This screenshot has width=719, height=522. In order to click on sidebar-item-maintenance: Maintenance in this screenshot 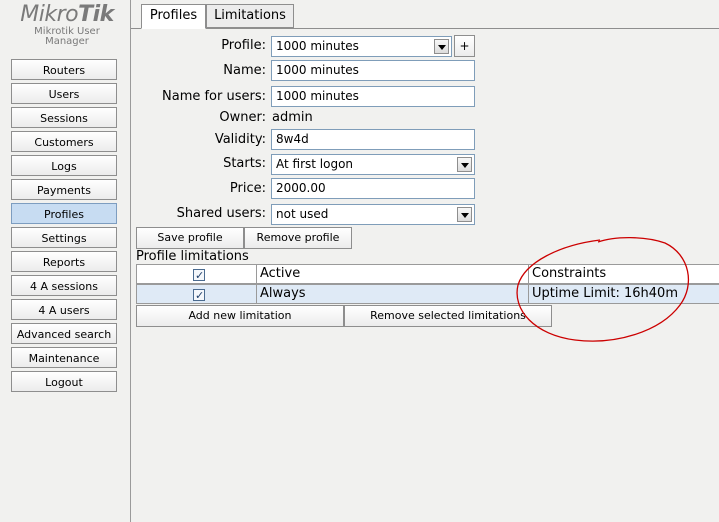, I will do `click(64, 357)`.